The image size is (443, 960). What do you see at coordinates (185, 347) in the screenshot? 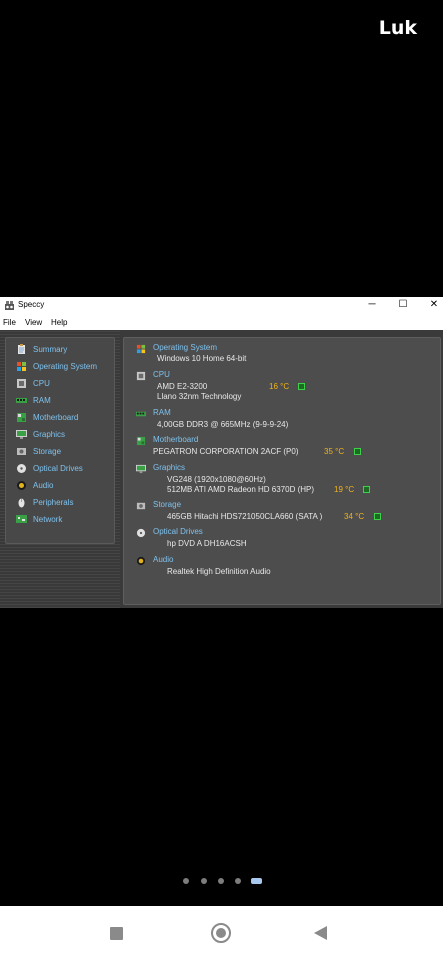
I see `section-heading: Operating System` at bounding box center [185, 347].